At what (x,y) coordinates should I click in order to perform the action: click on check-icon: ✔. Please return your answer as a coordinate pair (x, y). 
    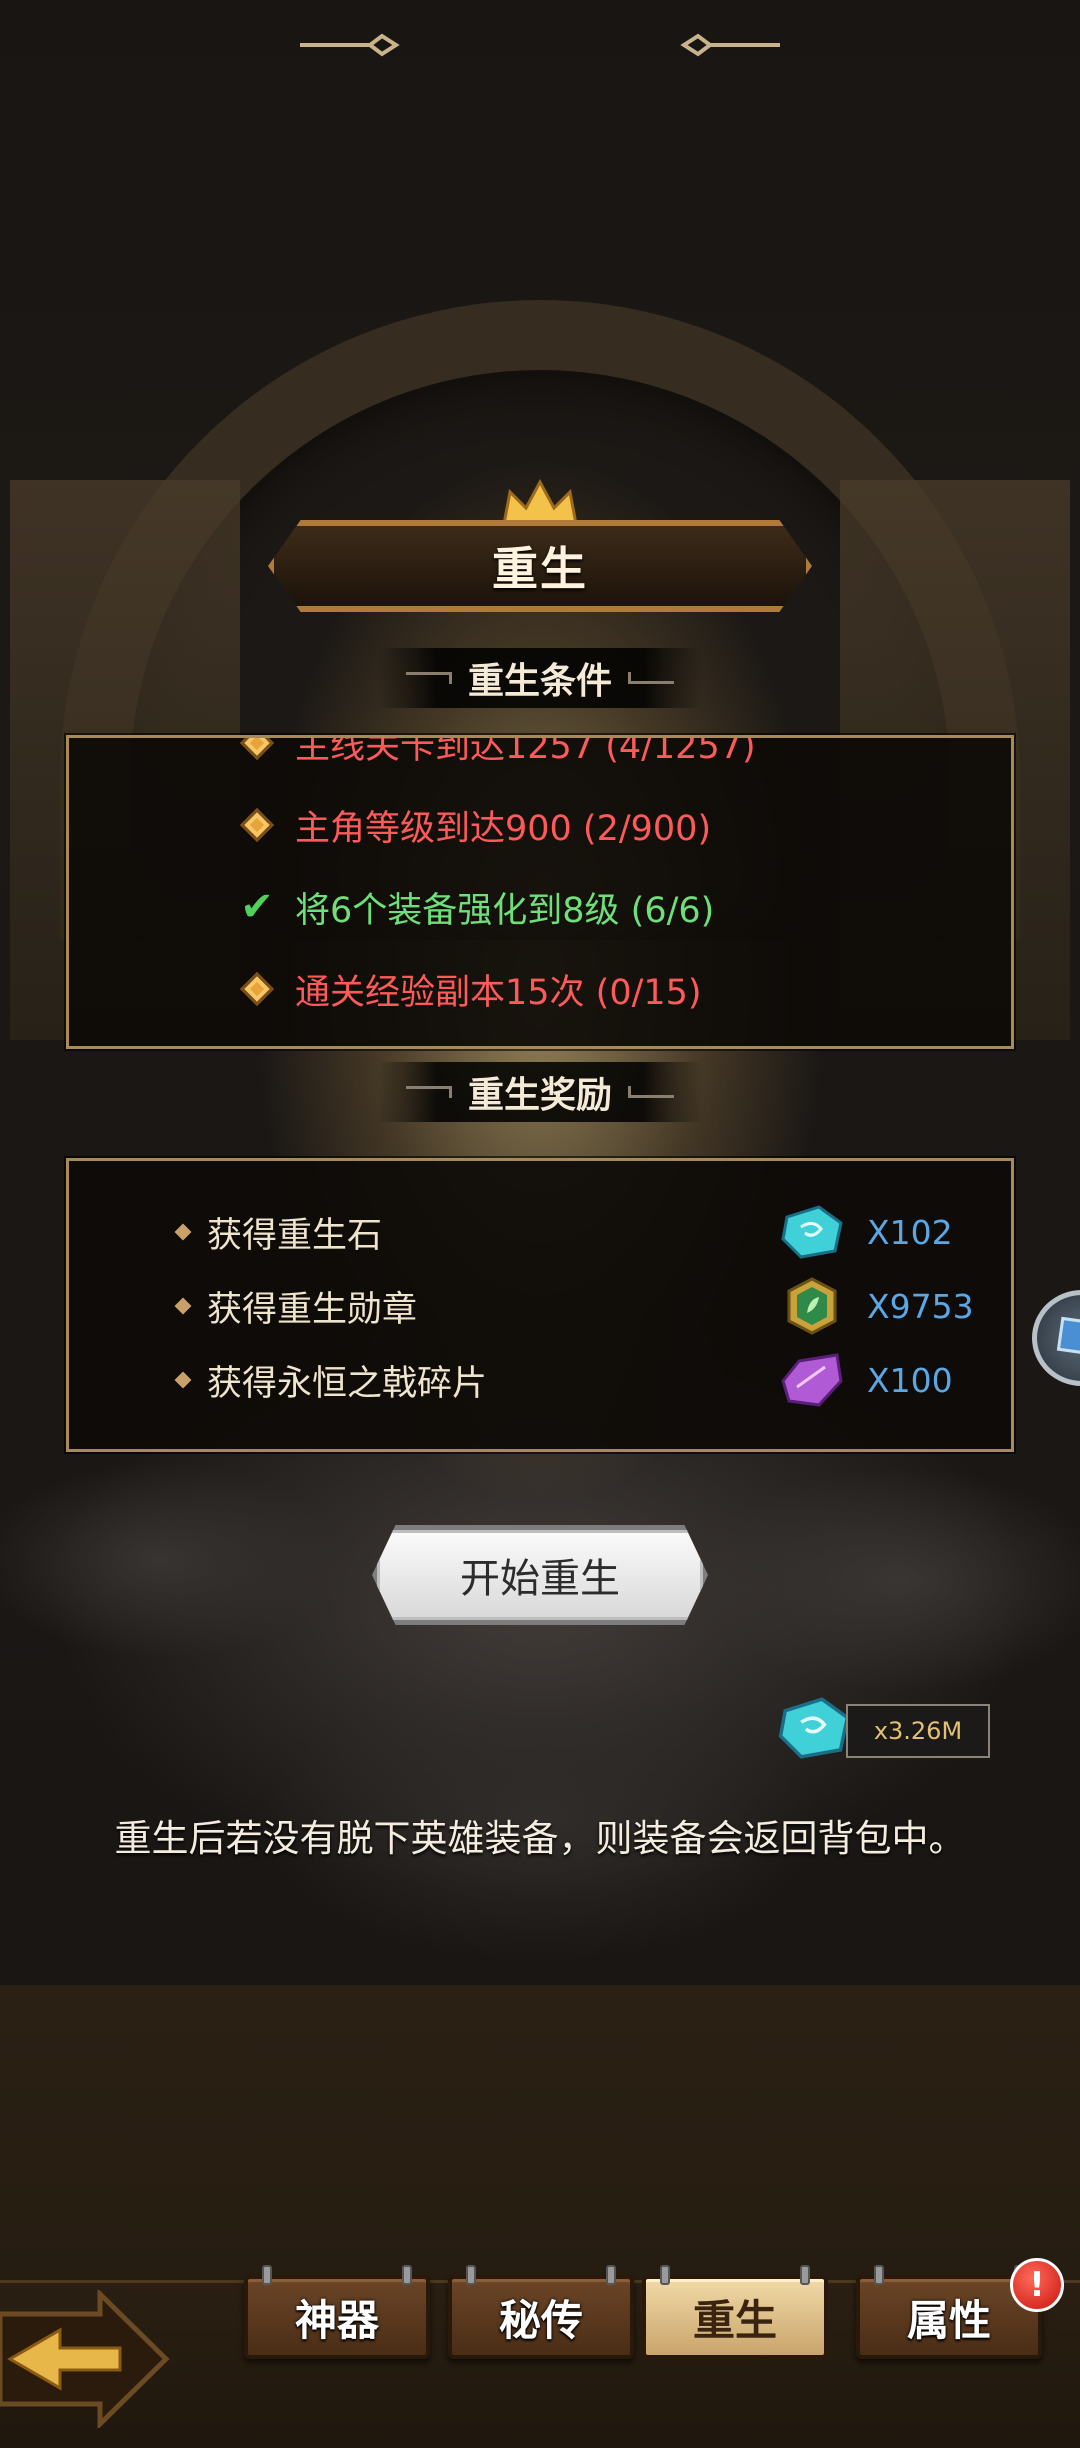
    Looking at the image, I should click on (257, 907).